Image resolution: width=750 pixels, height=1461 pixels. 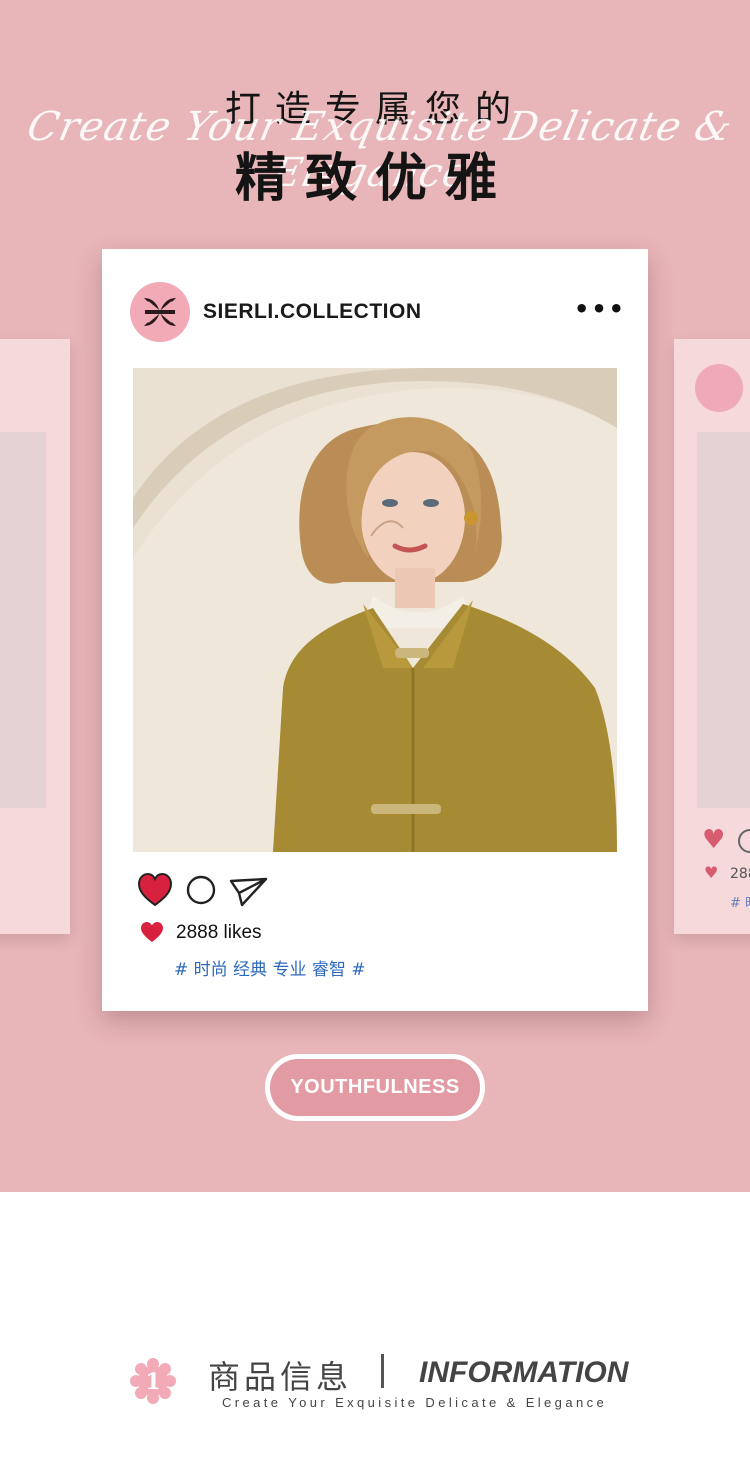 What do you see at coordinates (740, 903) in the screenshot?
I see `side-tags: # 时` at bounding box center [740, 903].